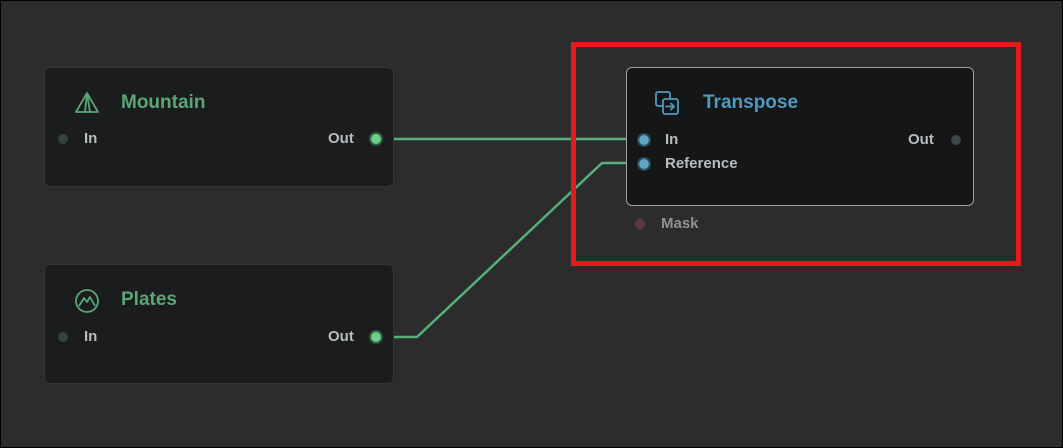 Image resolution: width=1063 pixels, height=448 pixels. I want to click on node-title: Mountain, so click(163, 102).